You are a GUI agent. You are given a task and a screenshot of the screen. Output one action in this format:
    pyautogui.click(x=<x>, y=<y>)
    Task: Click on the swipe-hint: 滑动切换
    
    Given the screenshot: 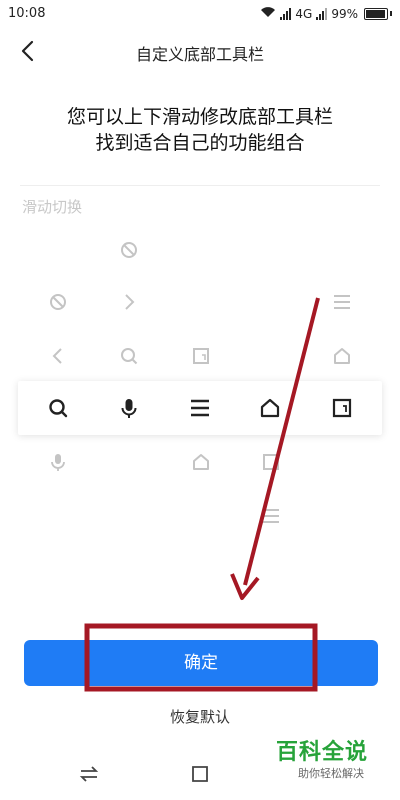 What is the action you would take?
    pyautogui.click(x=52, y=207)
    